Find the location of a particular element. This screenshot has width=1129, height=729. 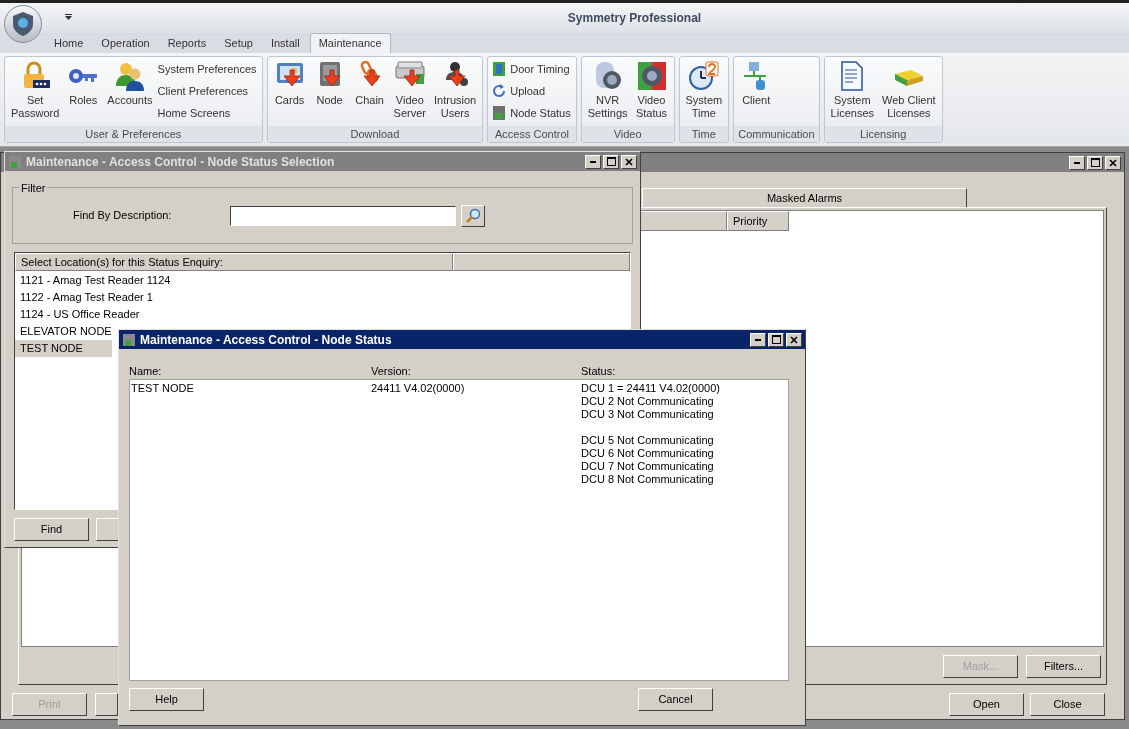

ribbon-tab: Maintenance is located at coordinates (350, 43).